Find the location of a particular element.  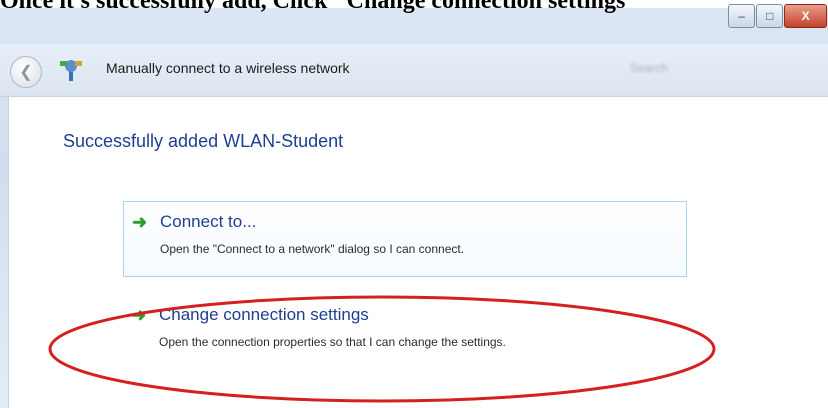

maximize-icon: □ is located at coordinates (770, 16).